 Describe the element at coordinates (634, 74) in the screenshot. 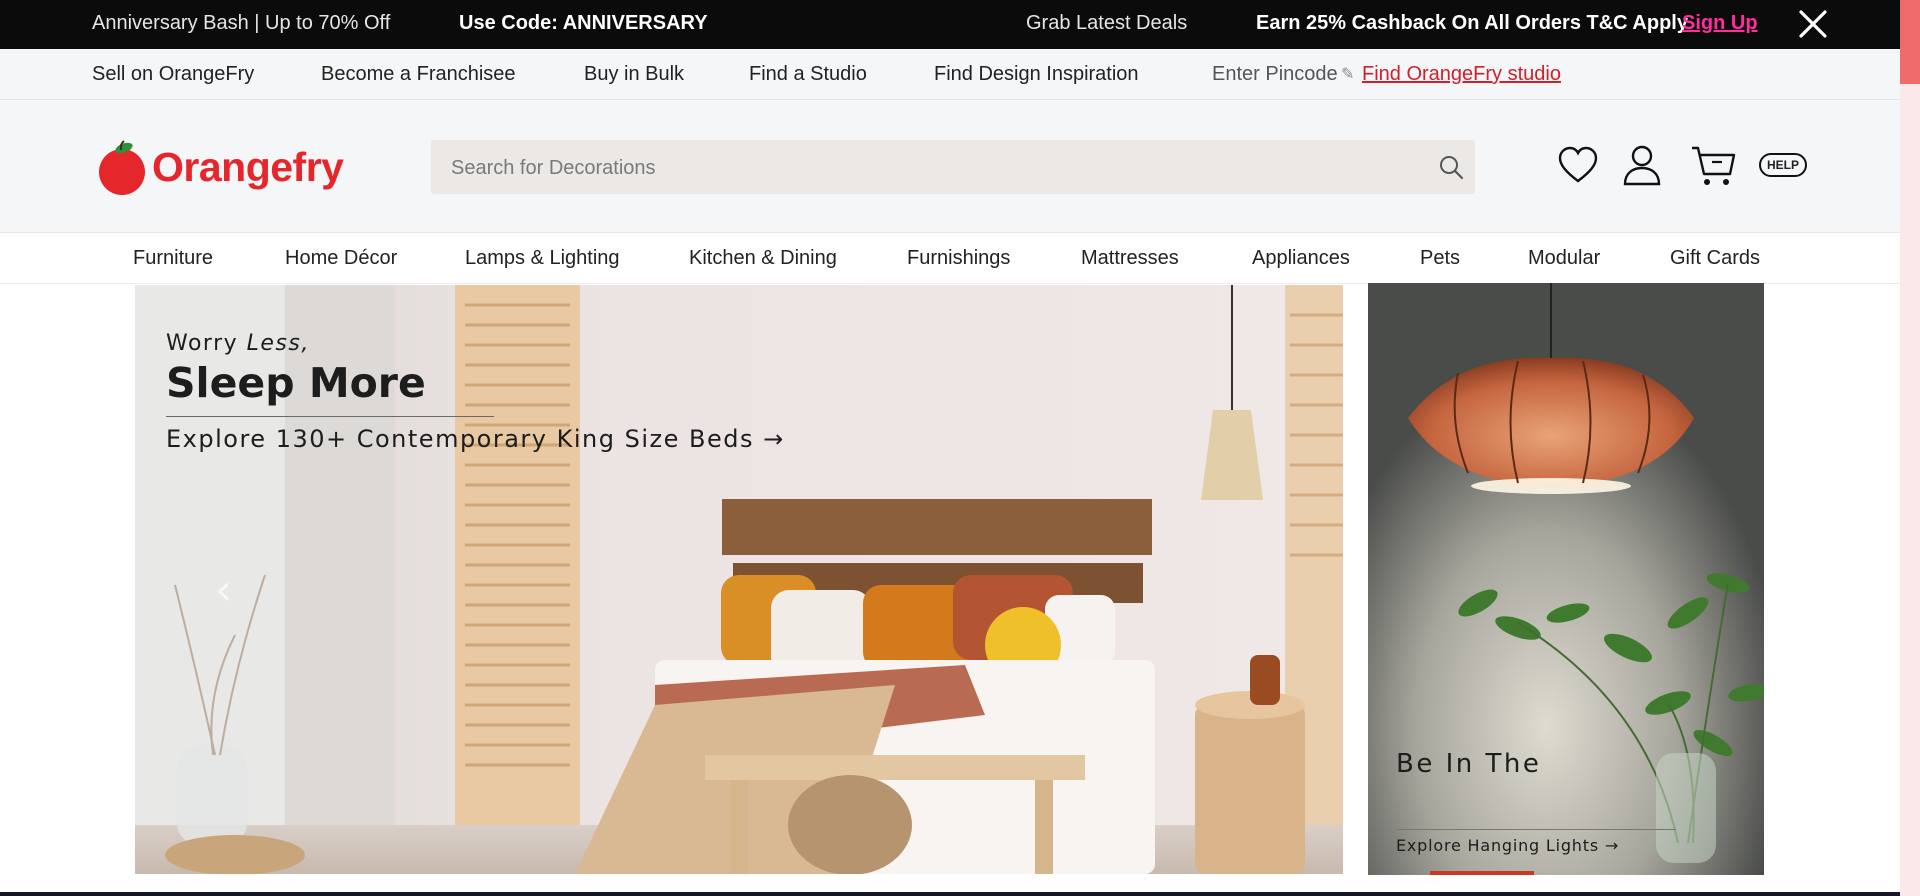

I see `bulk-link: Buy in Bulk` at that location.